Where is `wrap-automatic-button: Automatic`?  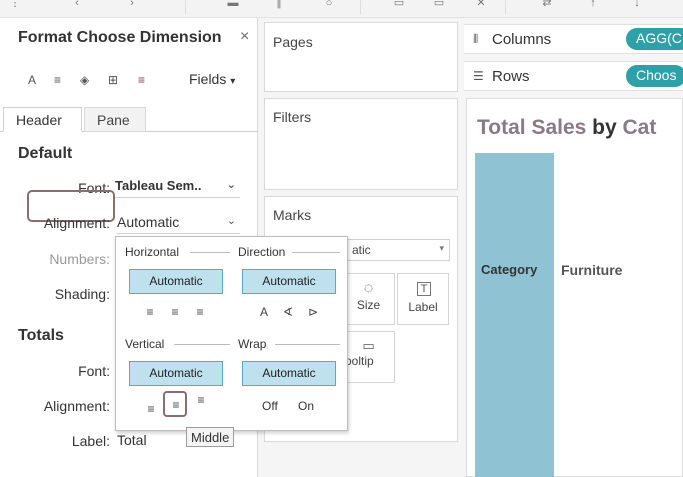
wrap-automatic-button: Automatic is located at coordinates (289, 373).